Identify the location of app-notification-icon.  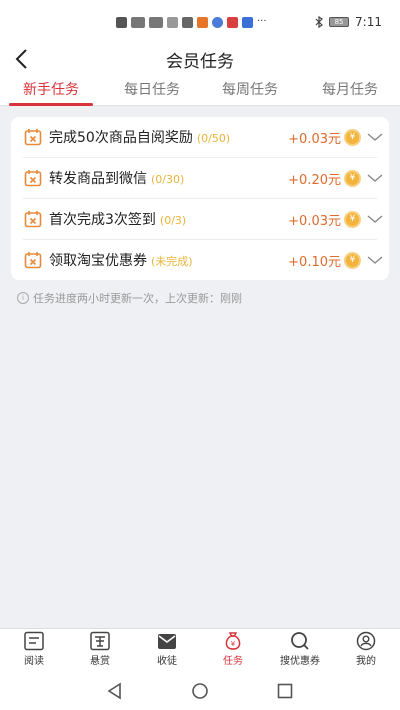
(202, 22).